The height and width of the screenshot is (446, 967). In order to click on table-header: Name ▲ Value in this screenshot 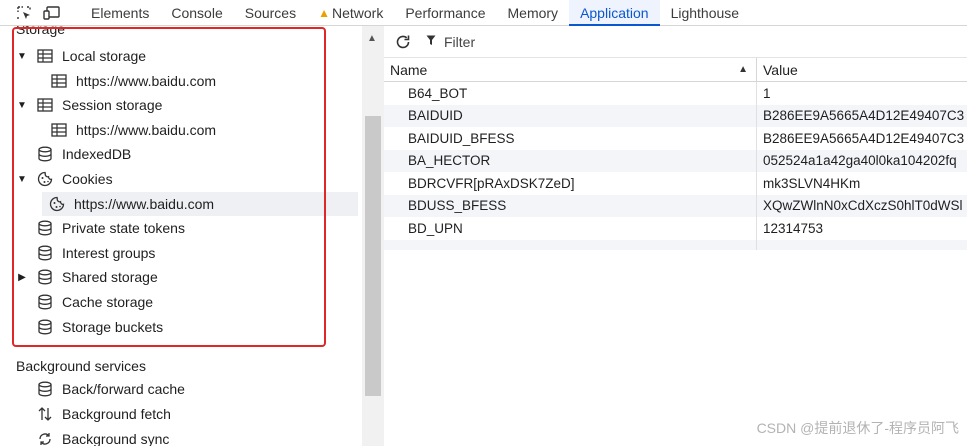, I will do `click(675, 70)`.